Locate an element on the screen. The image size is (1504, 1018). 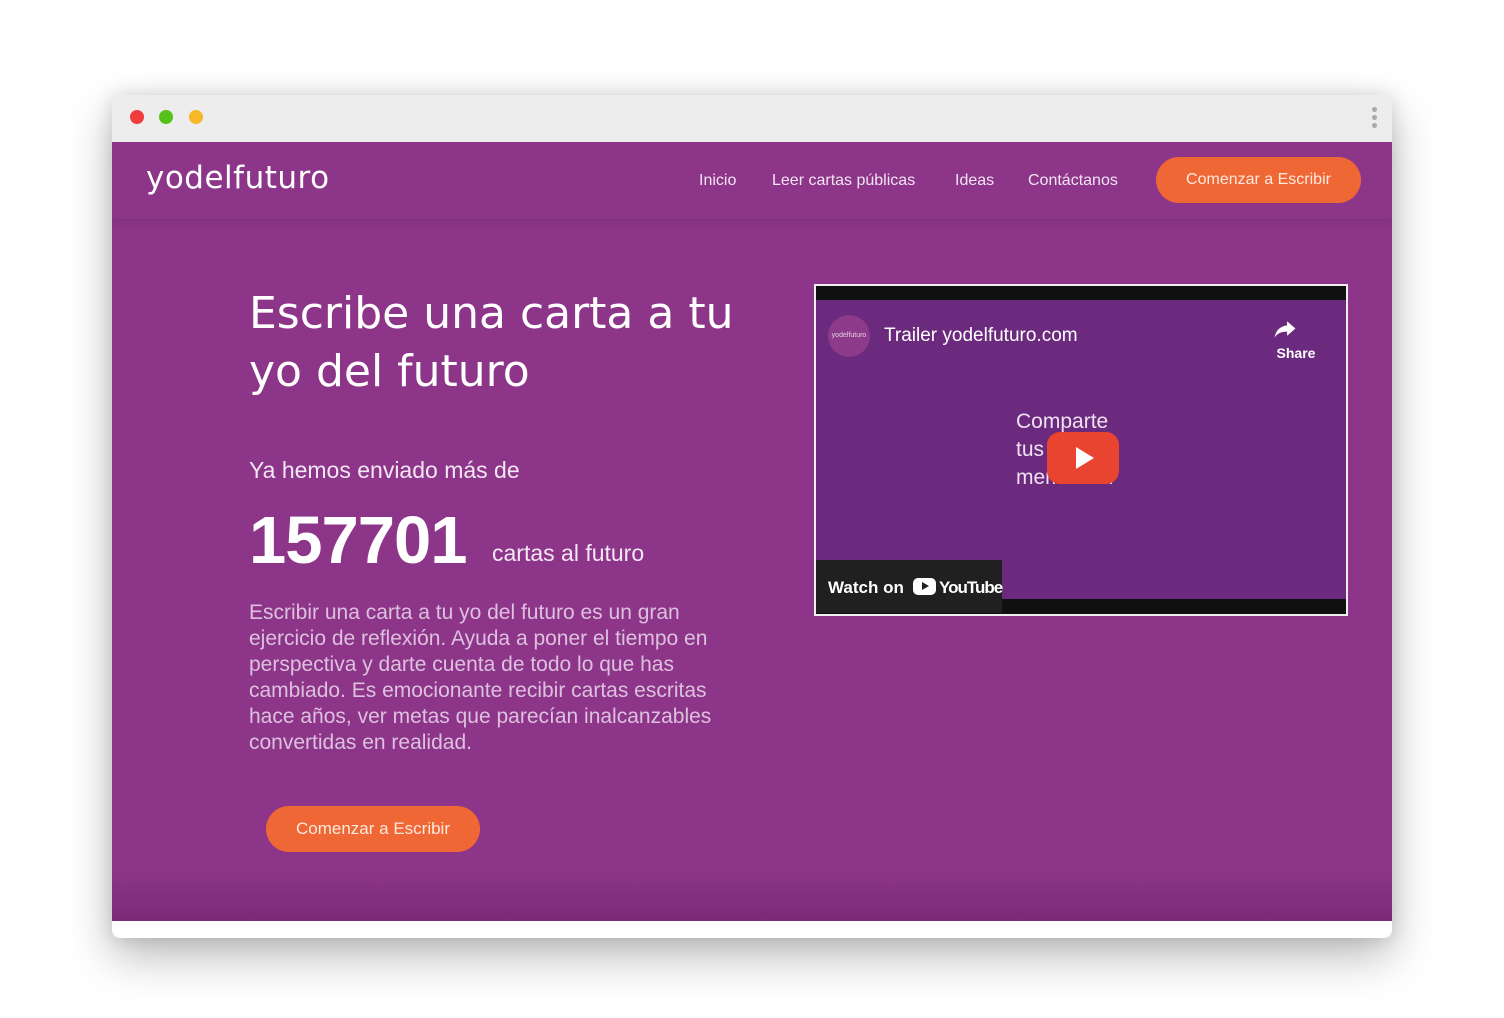
minimize-window-button is located at coordinates (196, 117).